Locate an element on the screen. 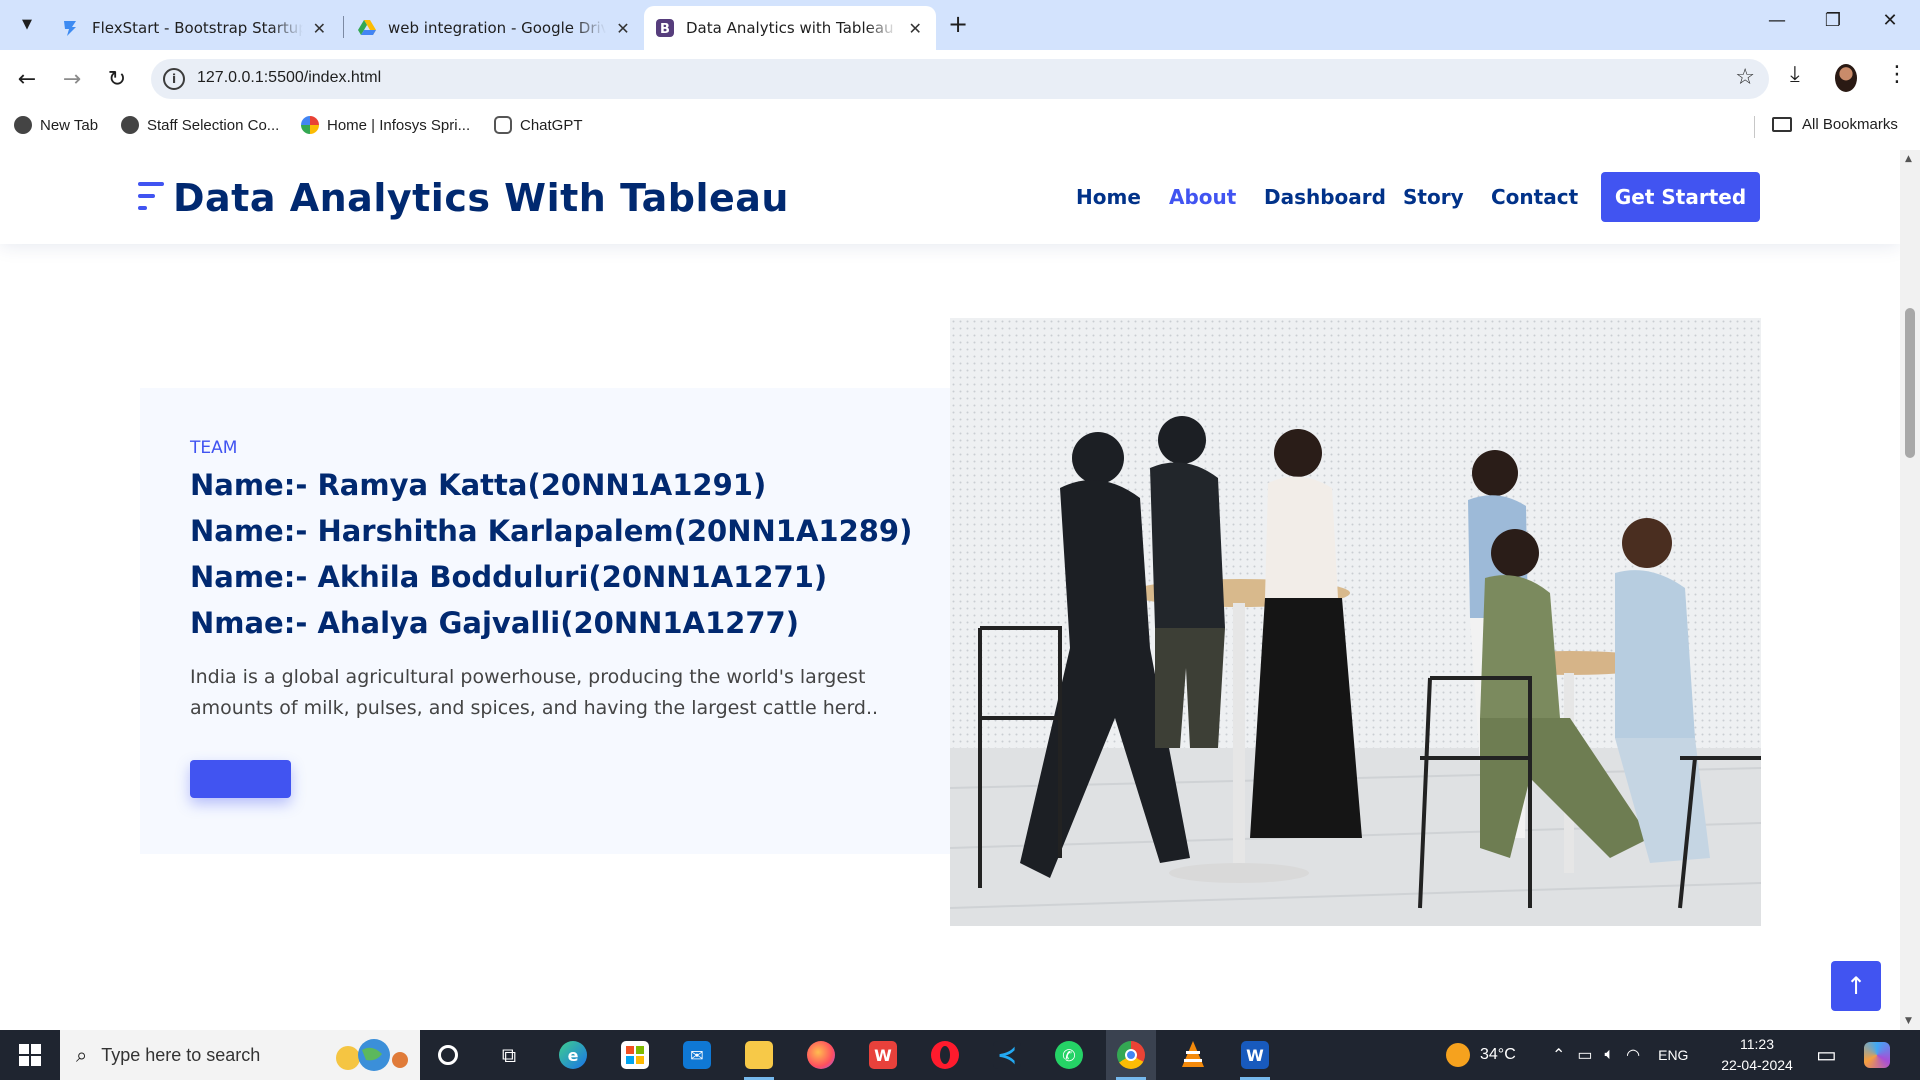  cortana-icon is located at coordinates (448, 1055).